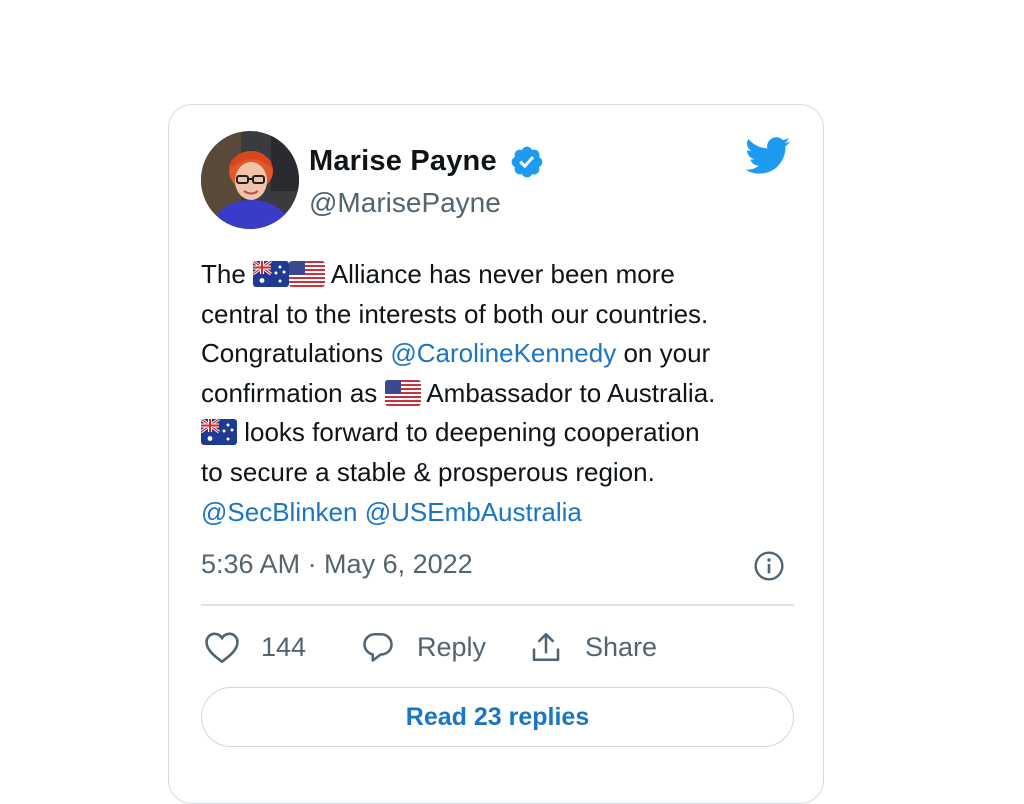  I want to click on tweet-line: Congratulations @CarolineKennedy on your, so click(501, 354).